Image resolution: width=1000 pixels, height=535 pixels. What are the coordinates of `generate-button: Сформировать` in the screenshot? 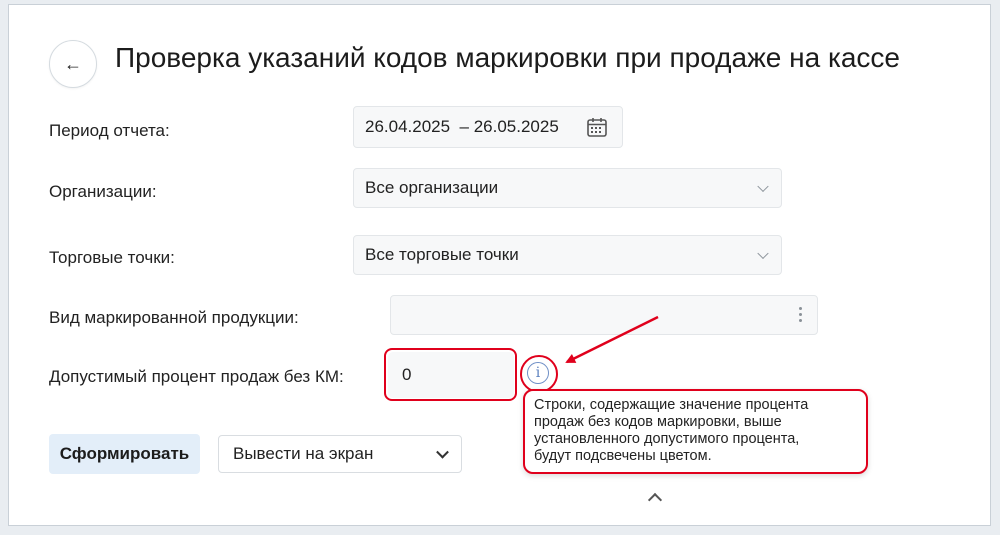 It's located at (124, 454).